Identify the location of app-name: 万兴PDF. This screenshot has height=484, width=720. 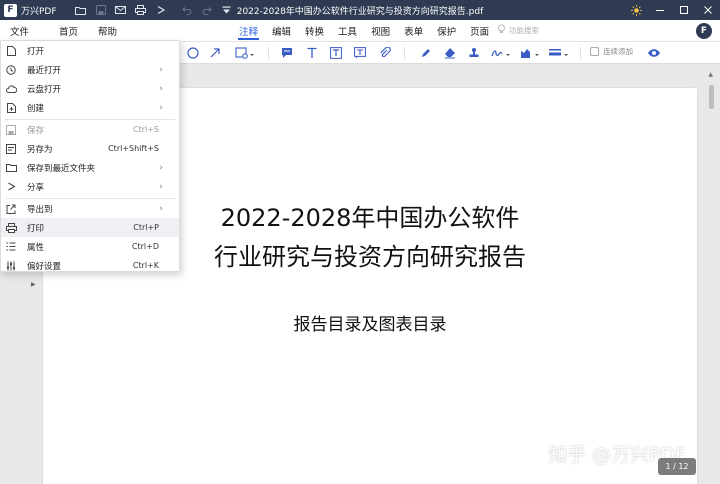
(39, 11).